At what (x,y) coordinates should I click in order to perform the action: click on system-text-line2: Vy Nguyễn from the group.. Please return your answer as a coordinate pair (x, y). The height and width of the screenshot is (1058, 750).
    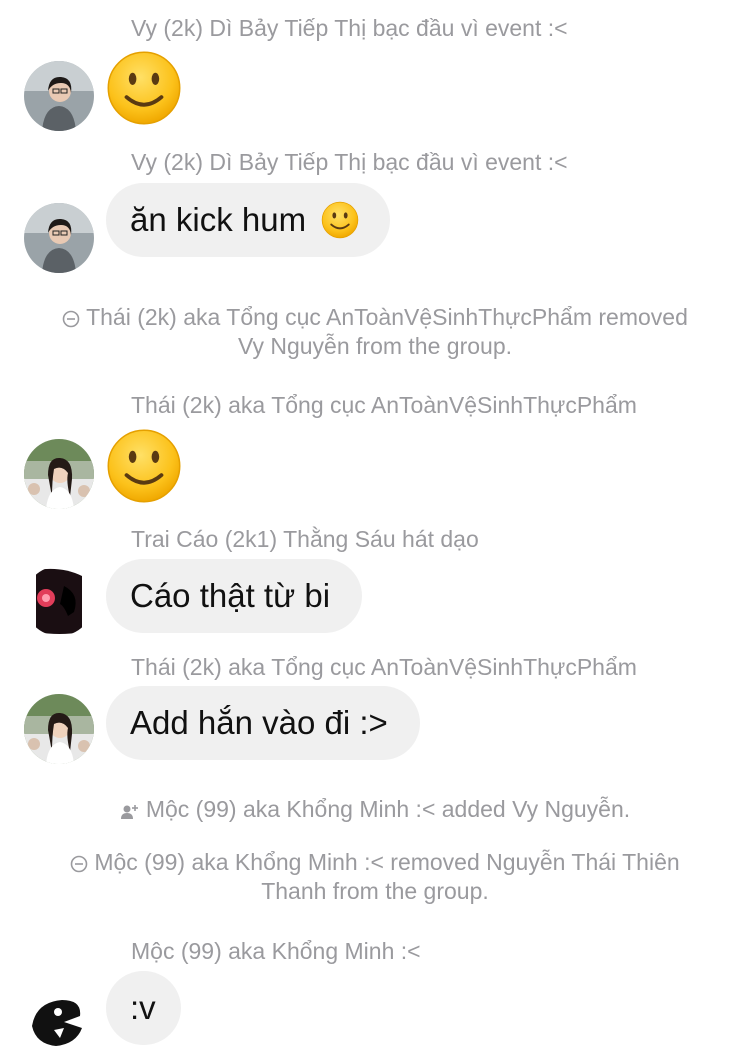
    Looking at the image, I should click on (374, 346).